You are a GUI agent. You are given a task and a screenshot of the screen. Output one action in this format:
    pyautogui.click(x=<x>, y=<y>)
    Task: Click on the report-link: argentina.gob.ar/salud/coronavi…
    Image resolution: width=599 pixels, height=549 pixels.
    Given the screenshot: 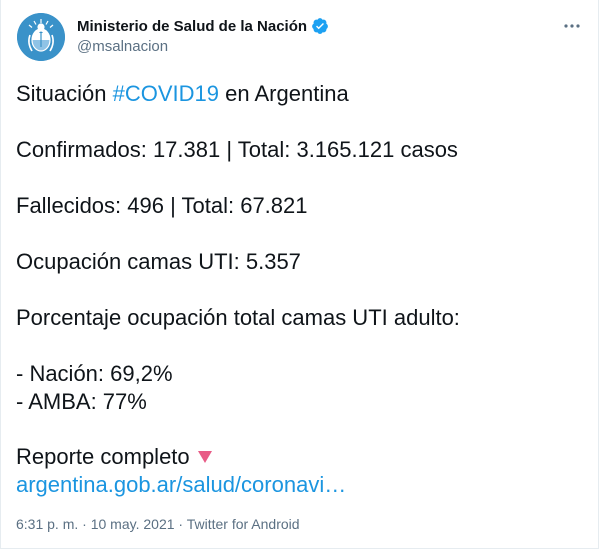 What is the action you would take?
    pyautogui.click(x=181, y=485)
    